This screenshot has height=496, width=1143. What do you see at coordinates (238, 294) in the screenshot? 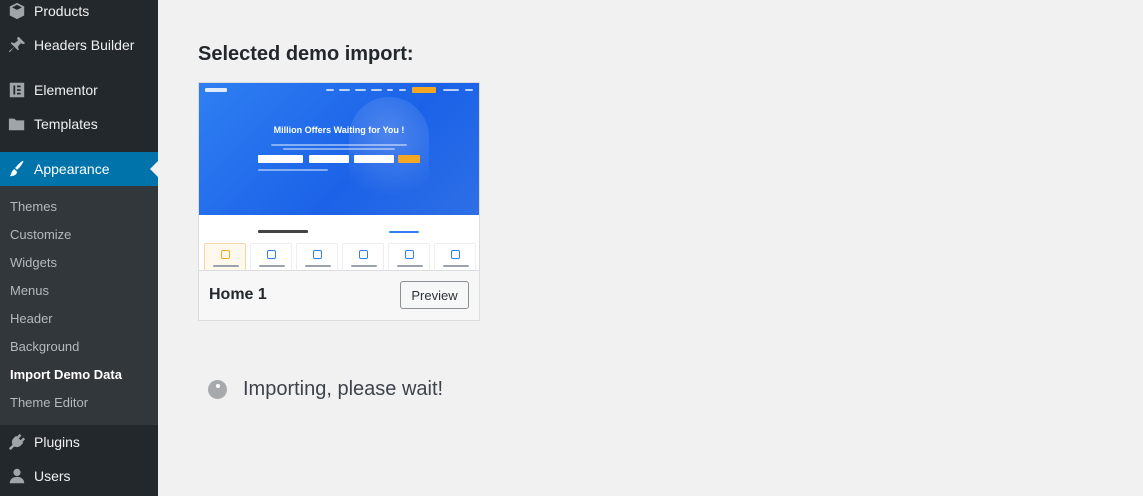
I see `demo-name: Home 1` at bounding box center [238, 294].